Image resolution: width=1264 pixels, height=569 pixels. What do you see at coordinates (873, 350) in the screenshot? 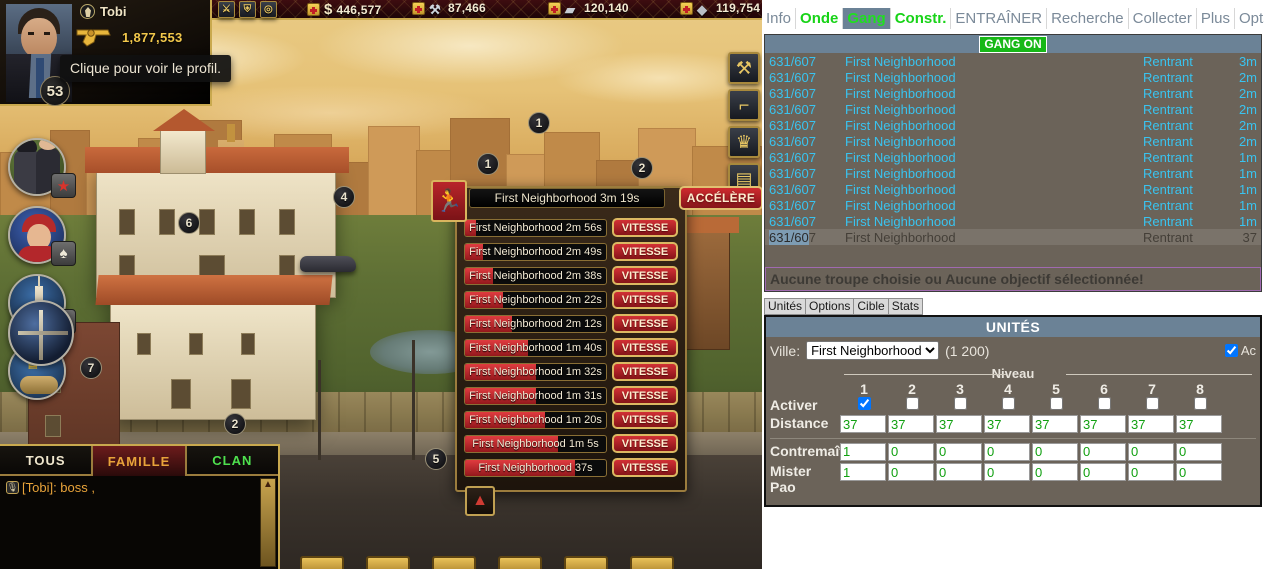
I see `ville-select: First Neighborhood` at bounding box center [873, 350].